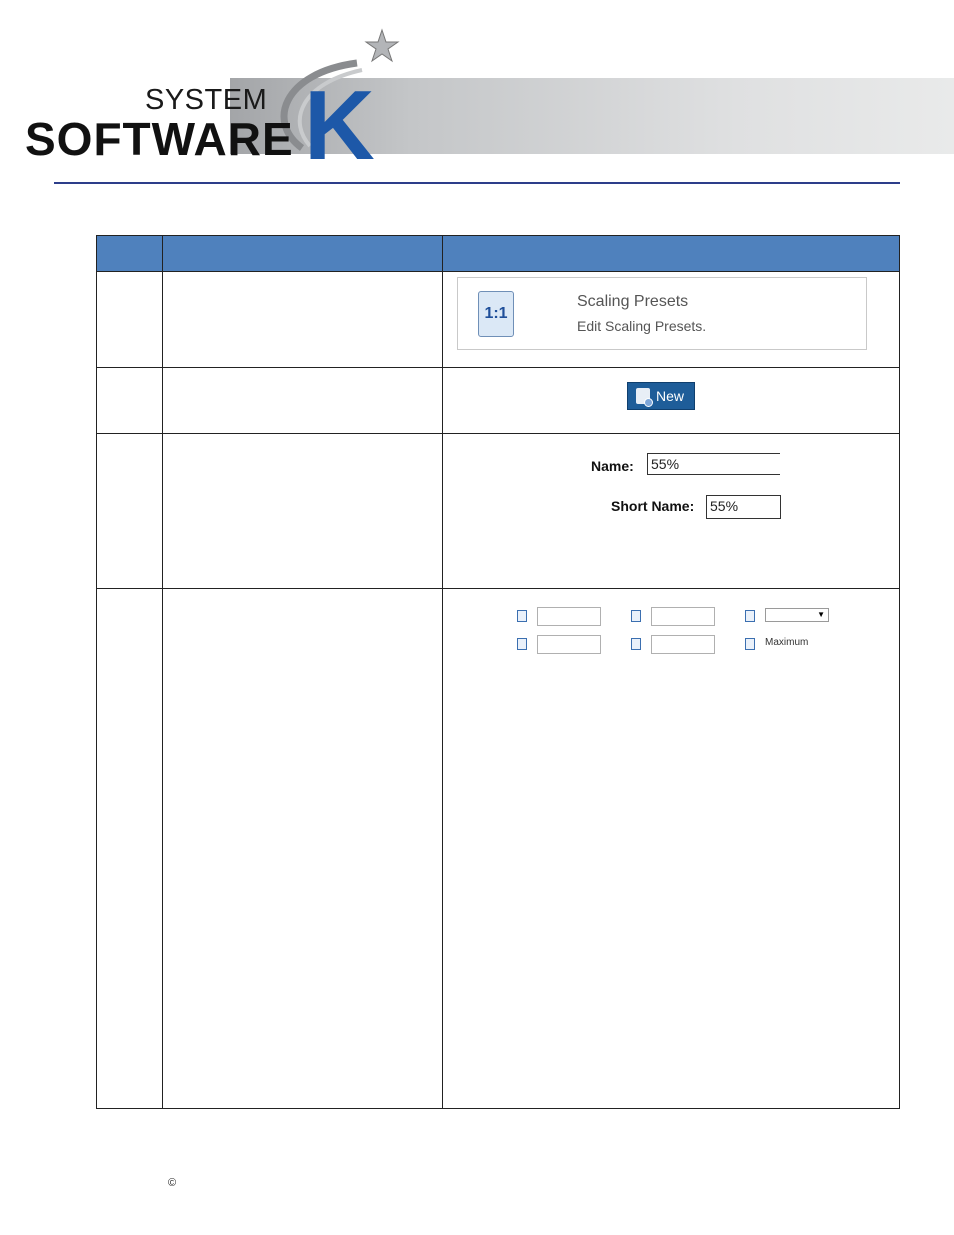 The image size is (954, 1235). I want to click on header-divider, so click(477, 183).